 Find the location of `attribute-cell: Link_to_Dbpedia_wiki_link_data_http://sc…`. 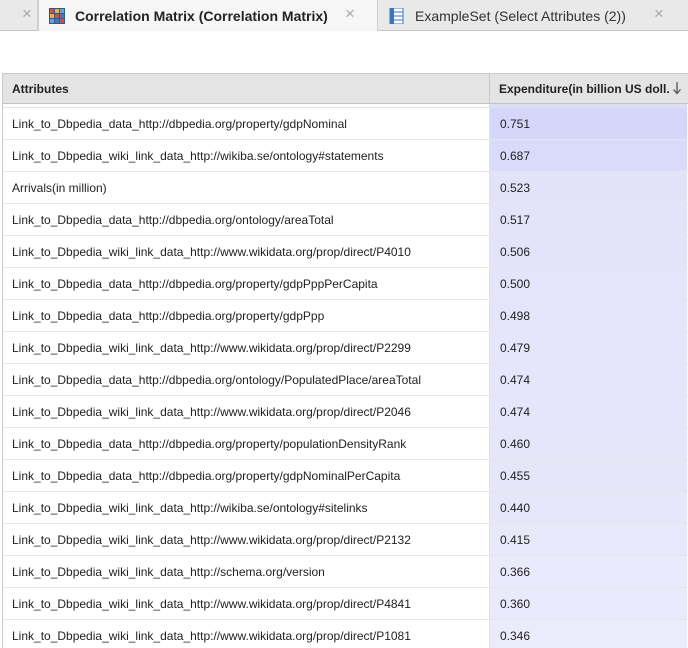

attribute-cell: Link_to_Dbpedia_wiki_link_data_http://sc… is located at coordinates (246, 571).